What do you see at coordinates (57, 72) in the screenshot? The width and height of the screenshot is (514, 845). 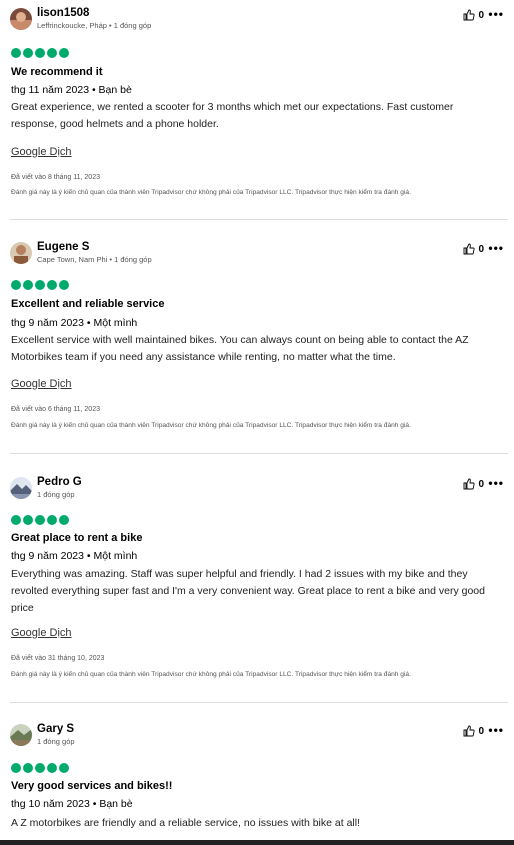 I see `review-title: We recommend it` at bounding box center [57, 72].